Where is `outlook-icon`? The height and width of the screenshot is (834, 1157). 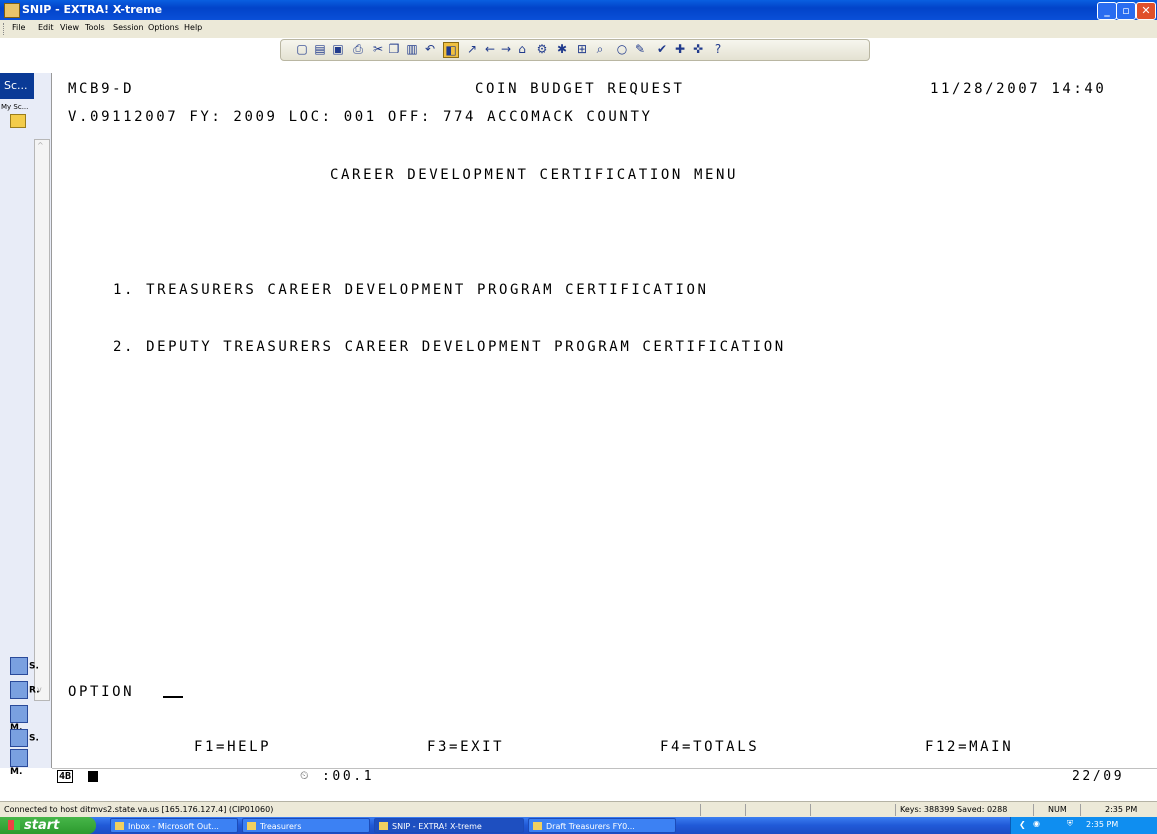
outlook-icon is located at coordinates (119, 826).